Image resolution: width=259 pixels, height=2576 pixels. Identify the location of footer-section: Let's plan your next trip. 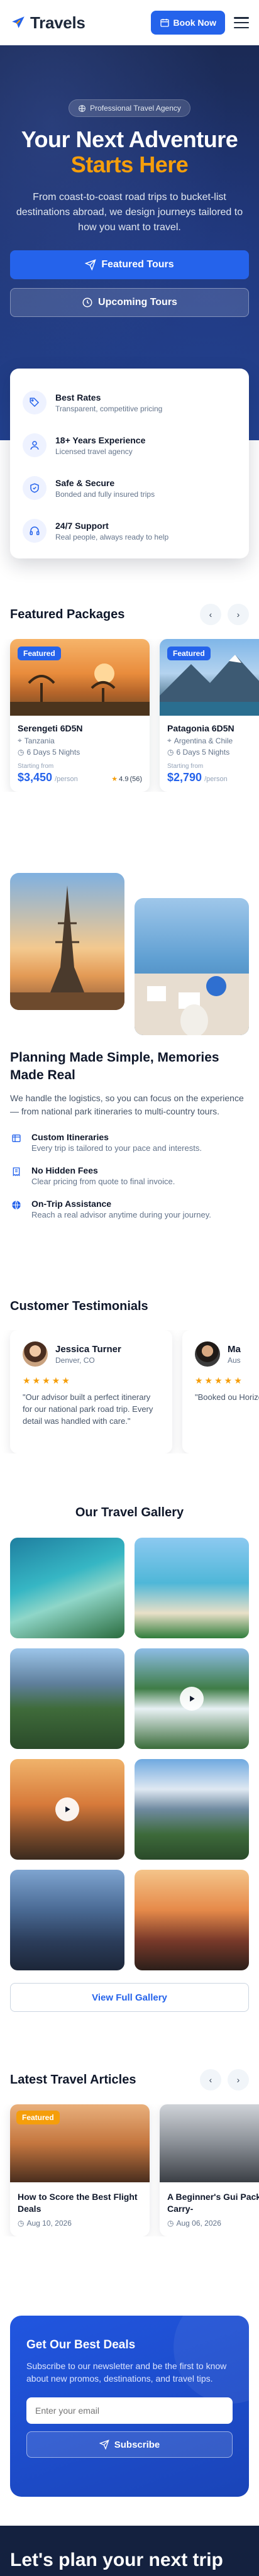
(129, 2551).